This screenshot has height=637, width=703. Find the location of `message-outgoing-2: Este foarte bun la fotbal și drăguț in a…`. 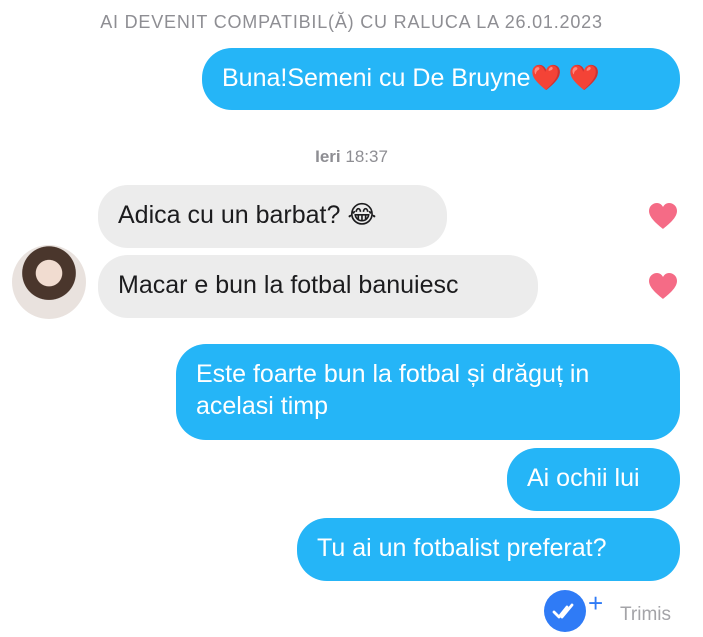

message-outgoing-2: Este foarte bun la fotbal și drăguț in a… is located at coordinates (428, 392).